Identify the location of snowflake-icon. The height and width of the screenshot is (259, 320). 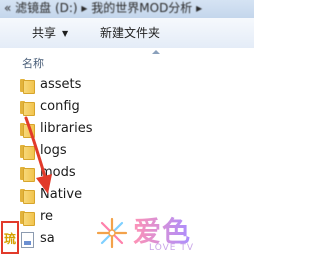
(112, 233).